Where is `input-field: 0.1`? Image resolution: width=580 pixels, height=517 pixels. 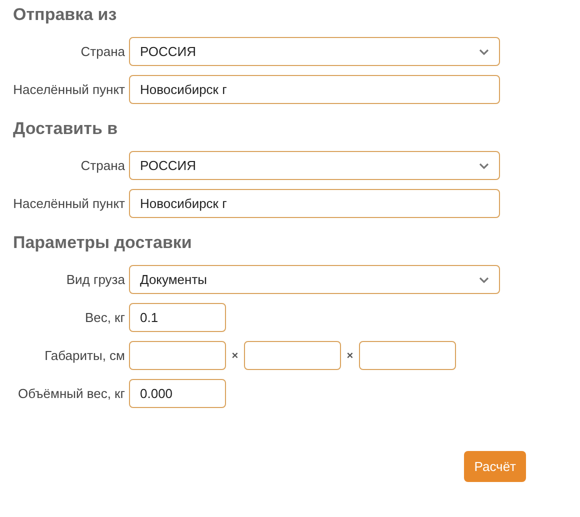
input-field: 0.1 is located at coordinates (177, 317).